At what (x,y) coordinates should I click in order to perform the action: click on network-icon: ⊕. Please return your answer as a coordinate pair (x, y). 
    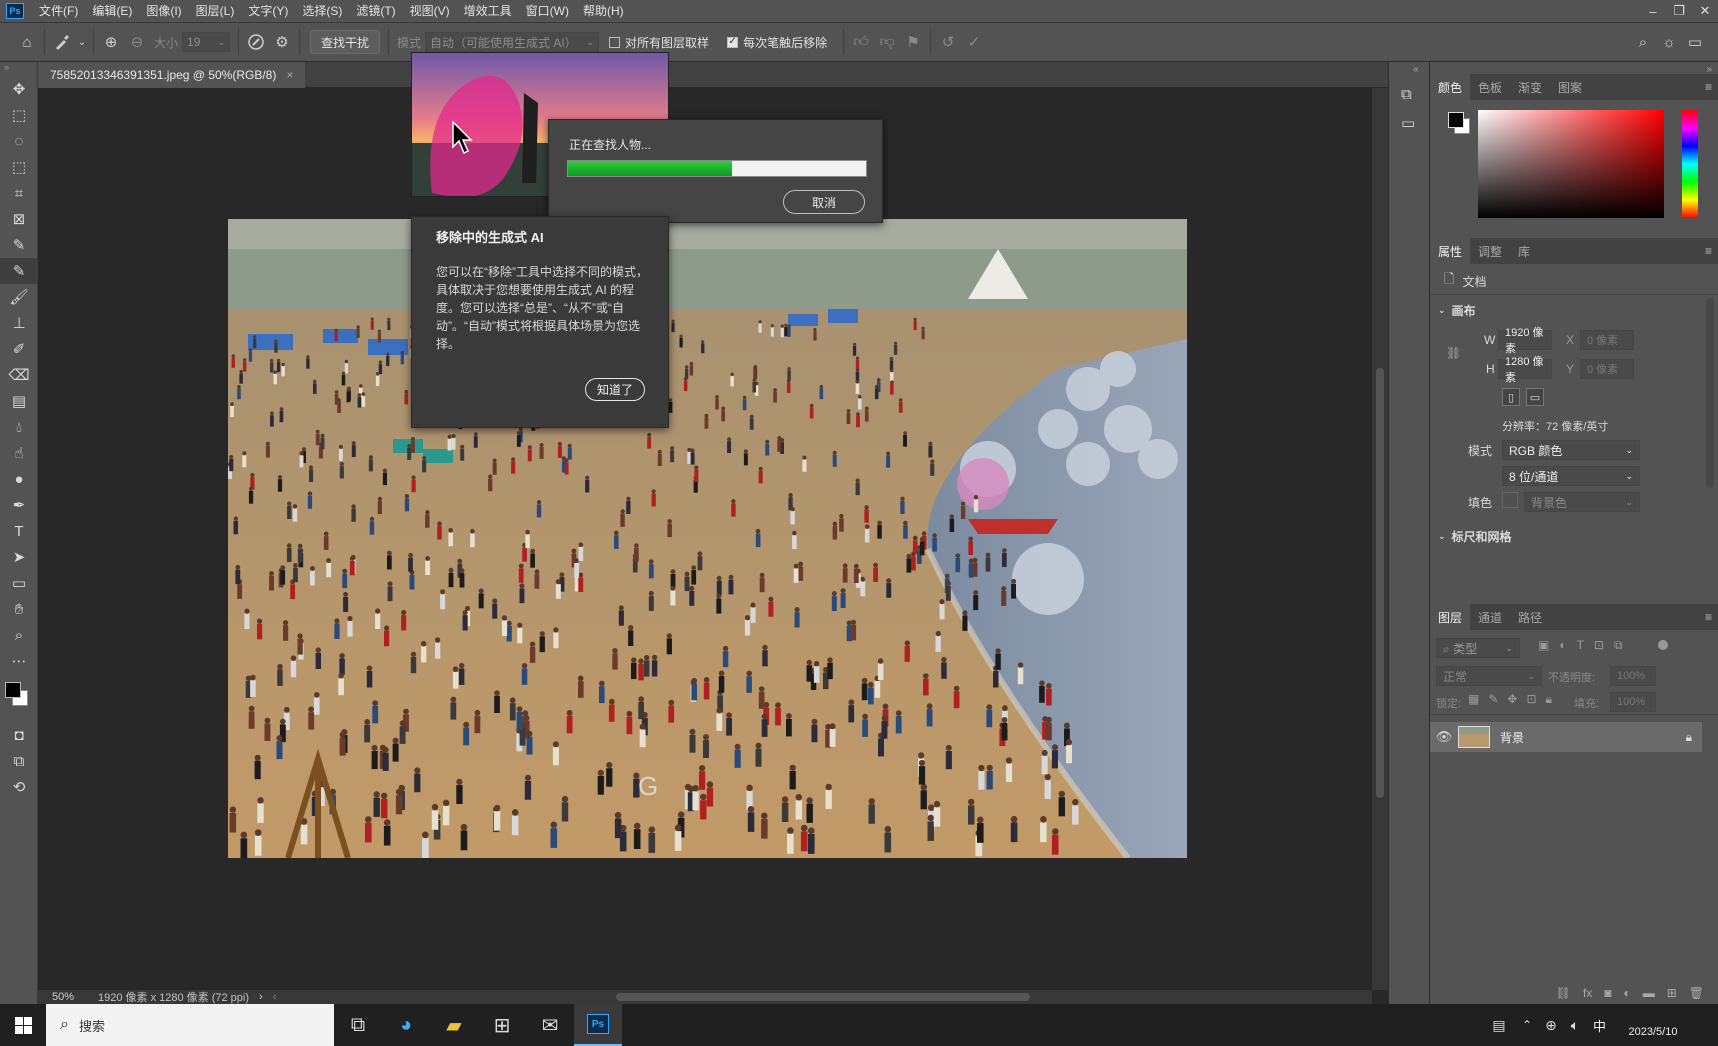
    Looking at the image, I should click on (1551, 1025).